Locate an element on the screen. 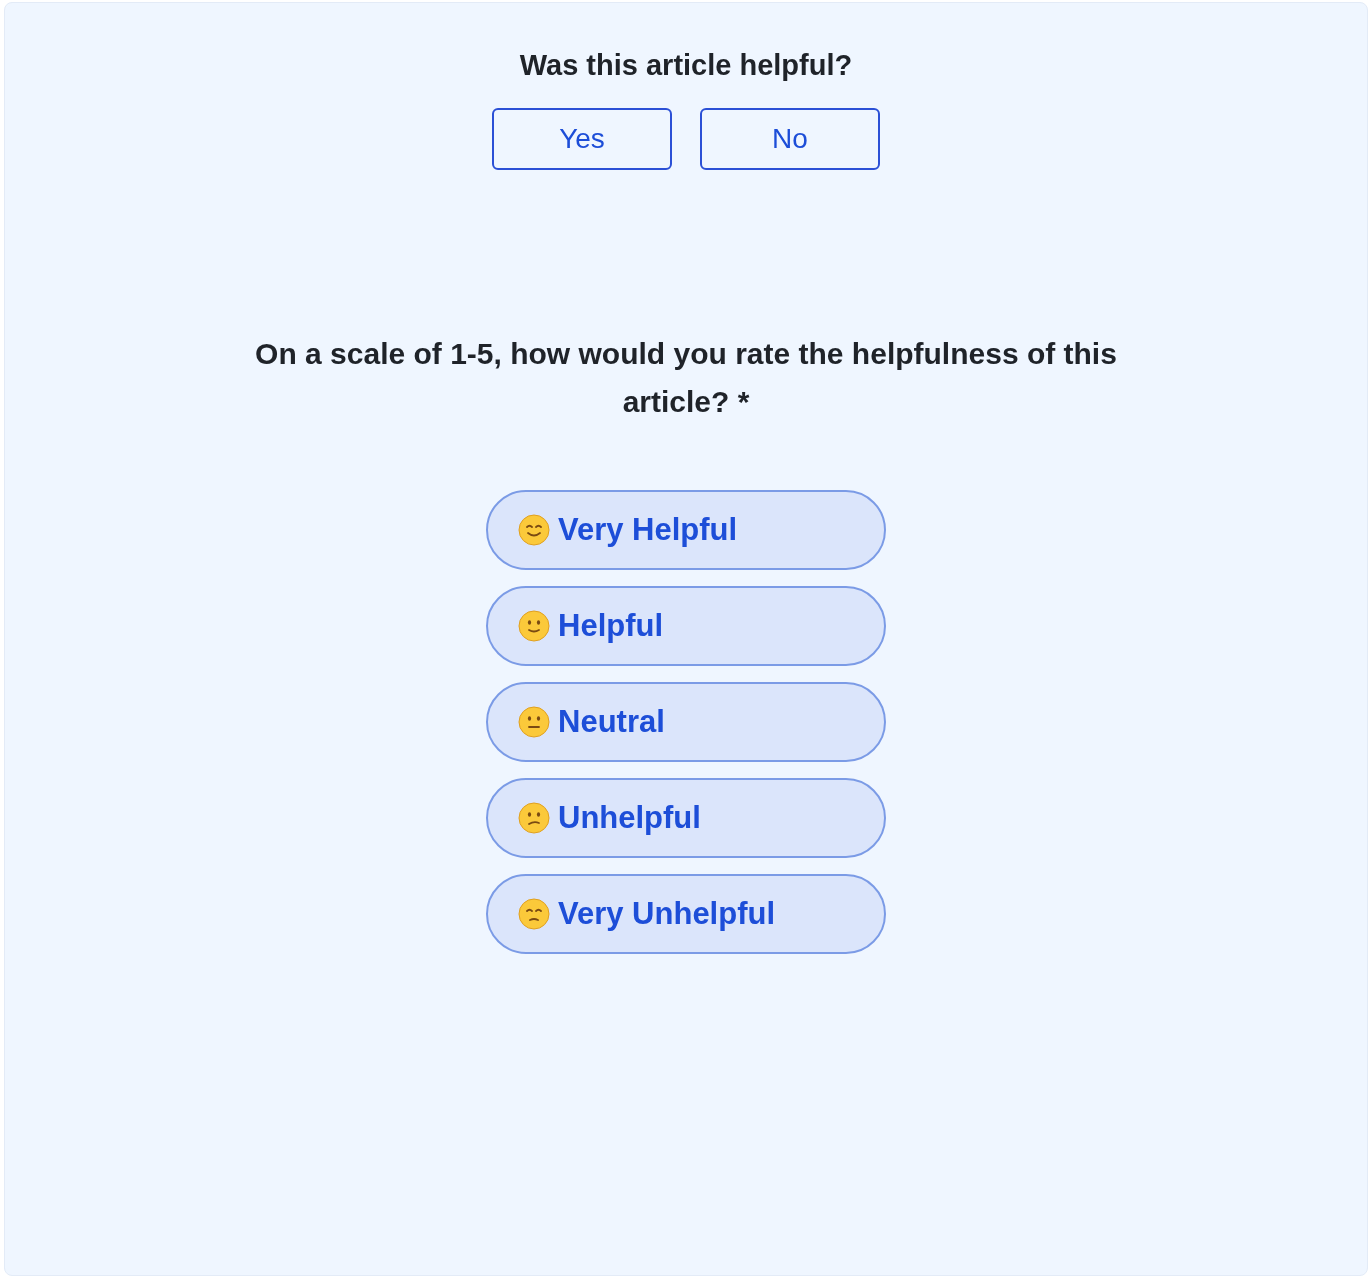 This screenshot has width=1372, height=1278. rating-option: Unhelpful is located at coordinates (686, 818).